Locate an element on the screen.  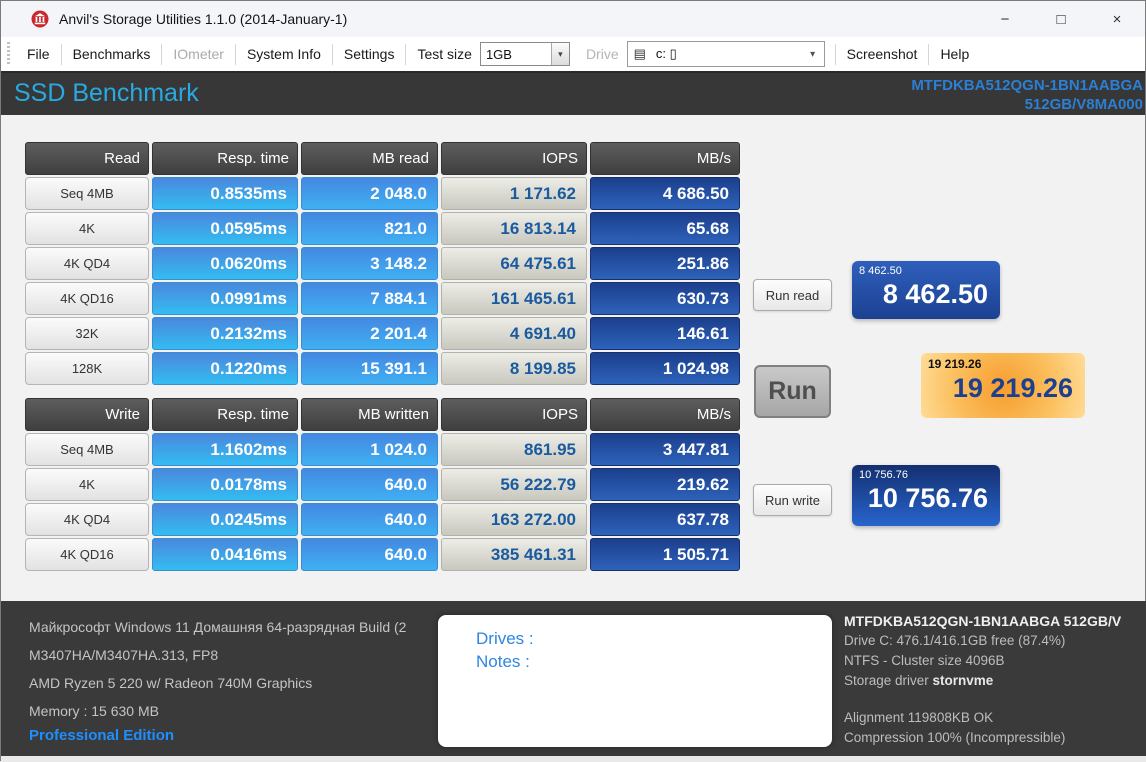
write-score-large: 10 756.76 is located at coordinates (927, 498).